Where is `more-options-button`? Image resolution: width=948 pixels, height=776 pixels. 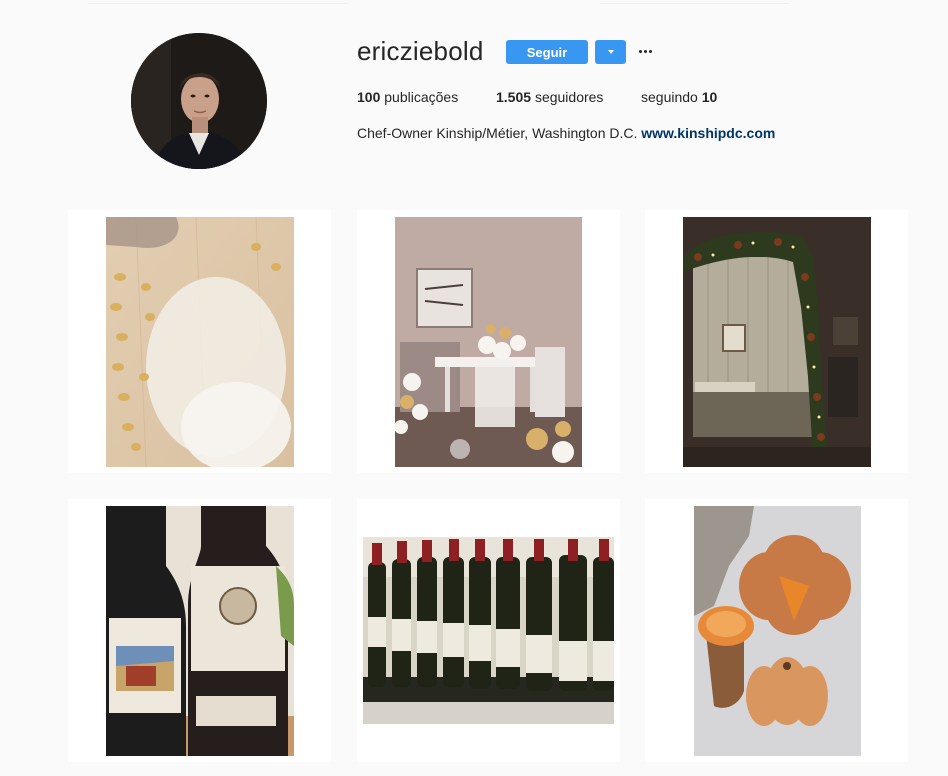
more-options-button is located at coordinates (645, 51).